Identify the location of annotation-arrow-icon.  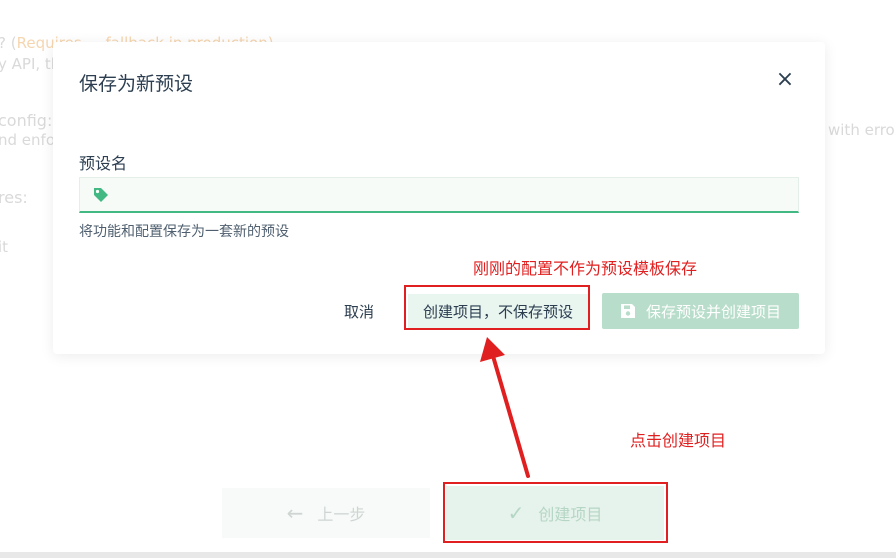
(505, 407).